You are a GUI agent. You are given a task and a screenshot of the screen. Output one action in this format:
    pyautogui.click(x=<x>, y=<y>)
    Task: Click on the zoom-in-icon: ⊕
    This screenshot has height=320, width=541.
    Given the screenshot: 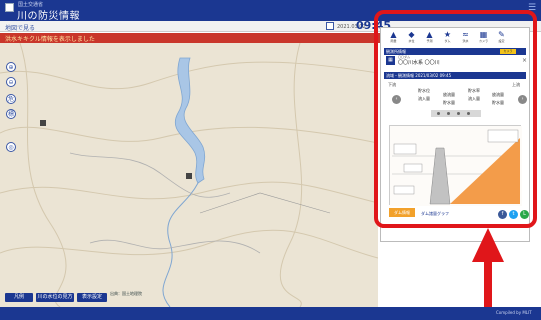 What is the action you would take?
    pyautogui.click(x=11, y=67)
    